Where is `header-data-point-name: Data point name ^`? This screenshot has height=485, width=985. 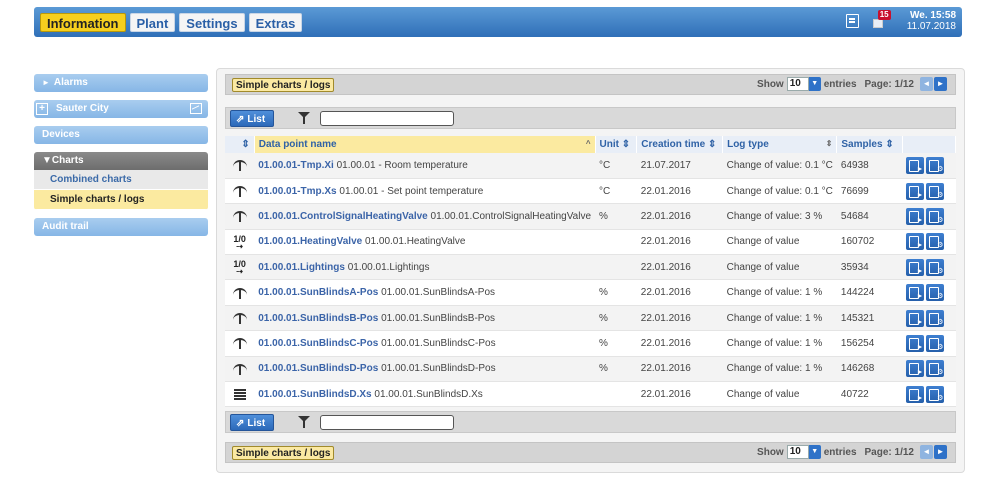
header-data-point-name: Data point name ^ is located at coordinates (425, 144).